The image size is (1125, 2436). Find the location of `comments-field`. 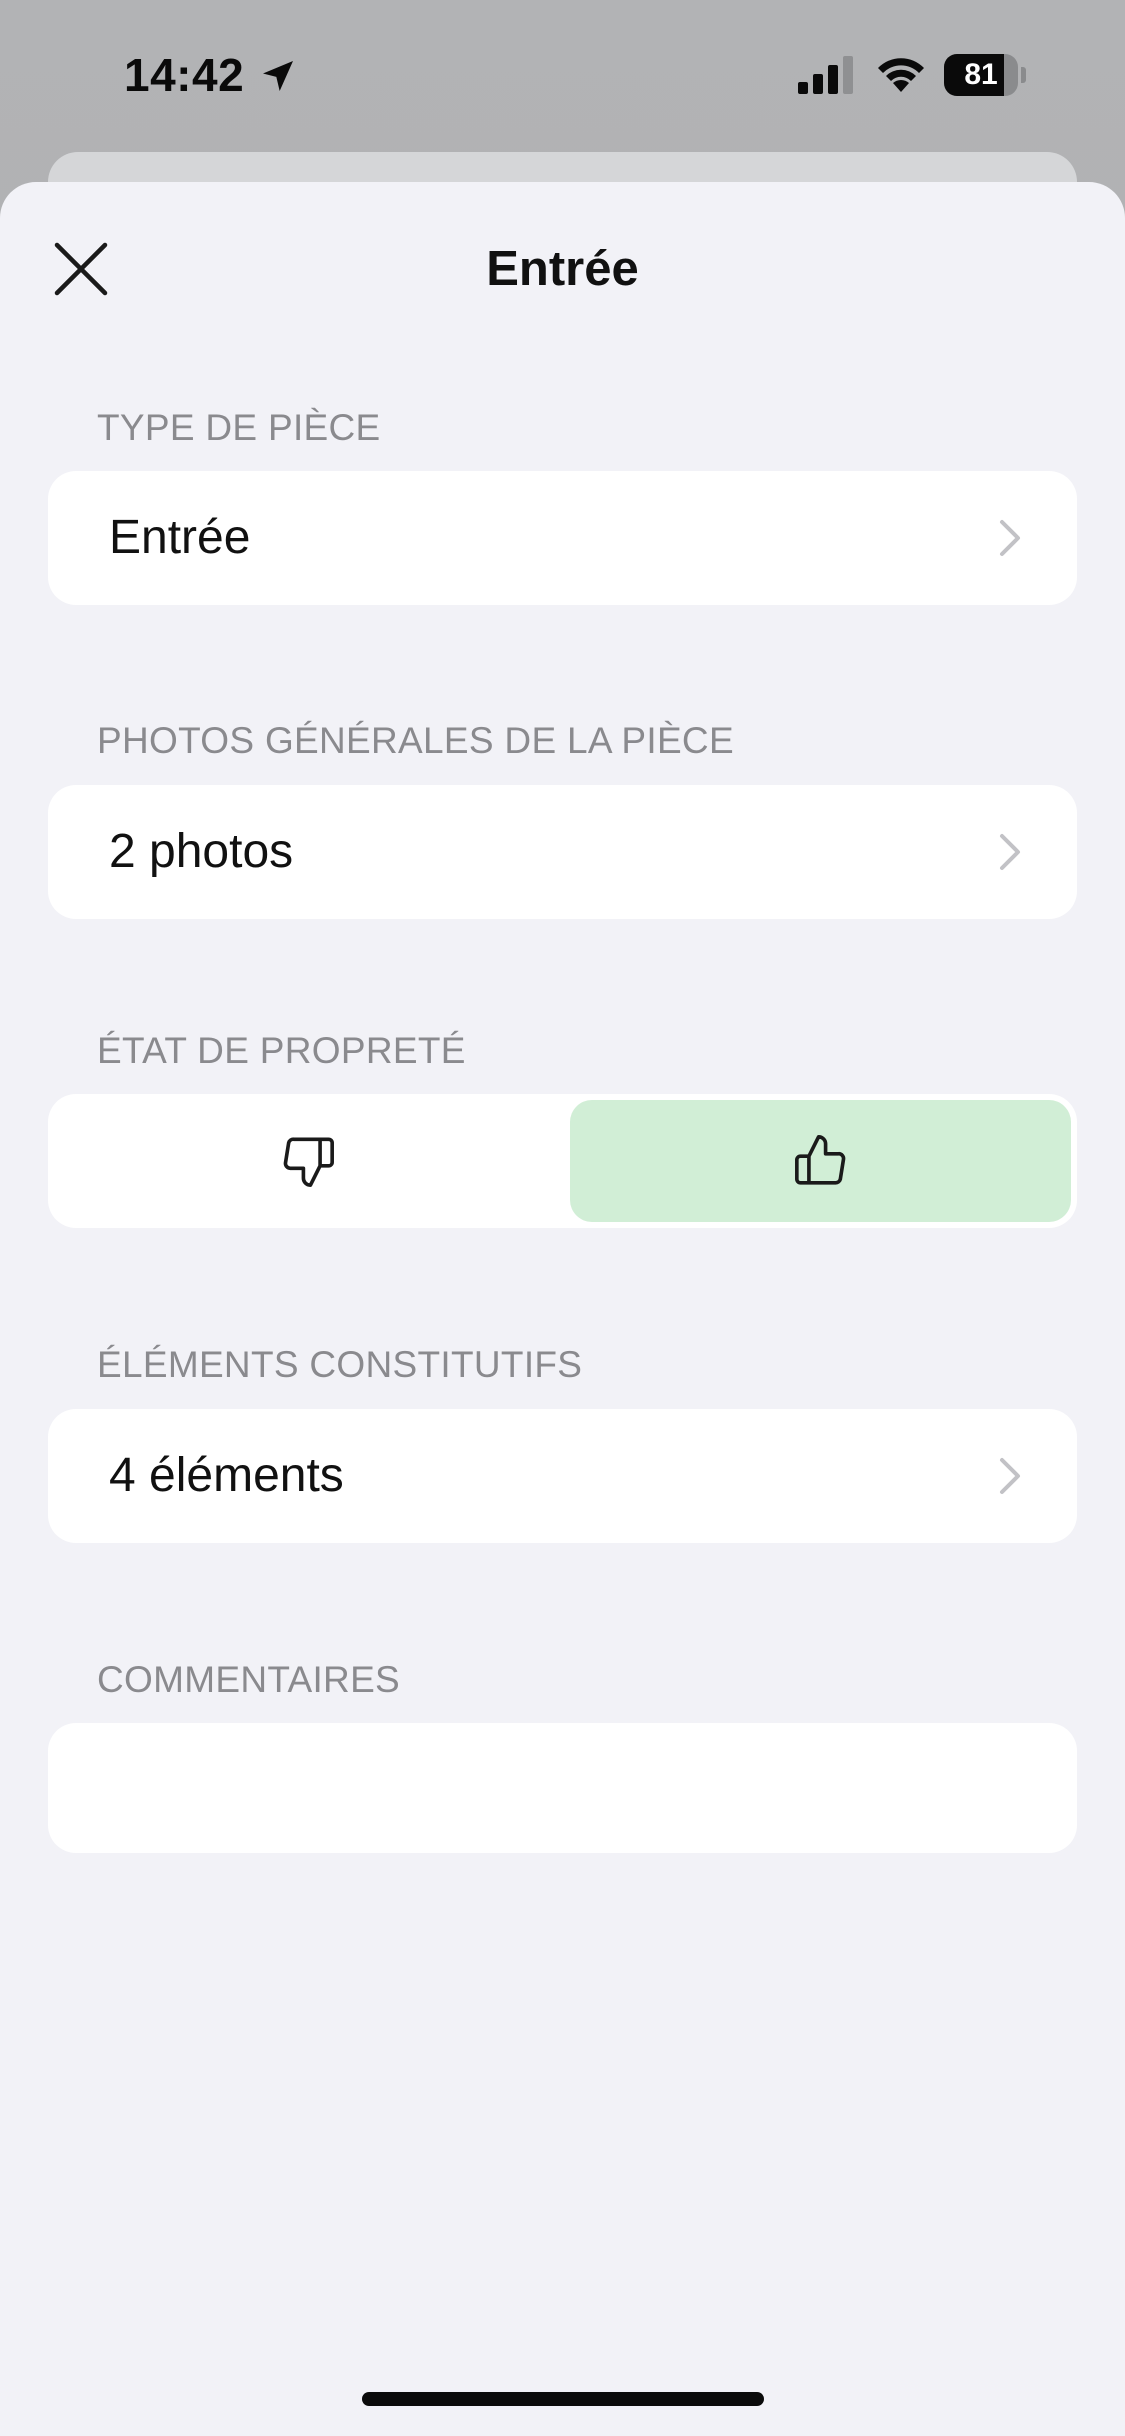

comments-field is located at coordinates (562, 1788).